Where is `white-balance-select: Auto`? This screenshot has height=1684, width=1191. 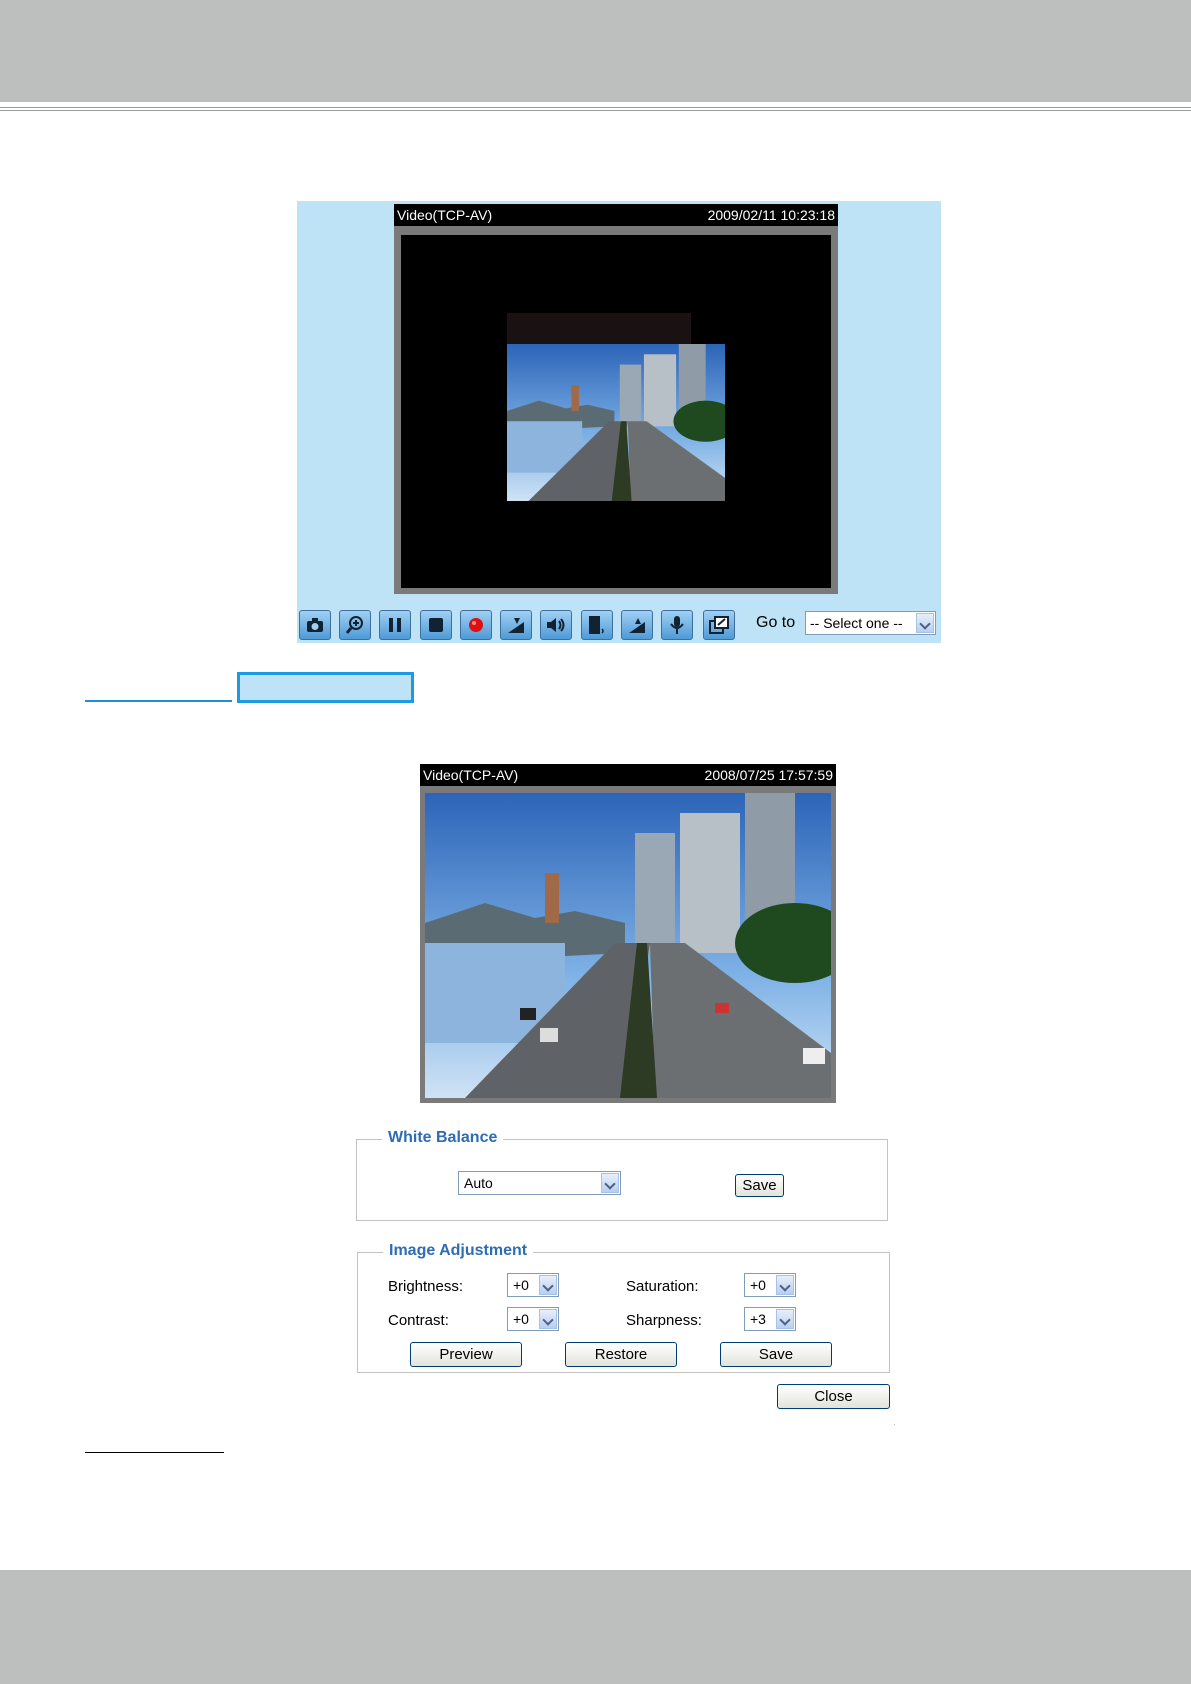 white-balance-select: Auto is located at coordinates (539, 1183).